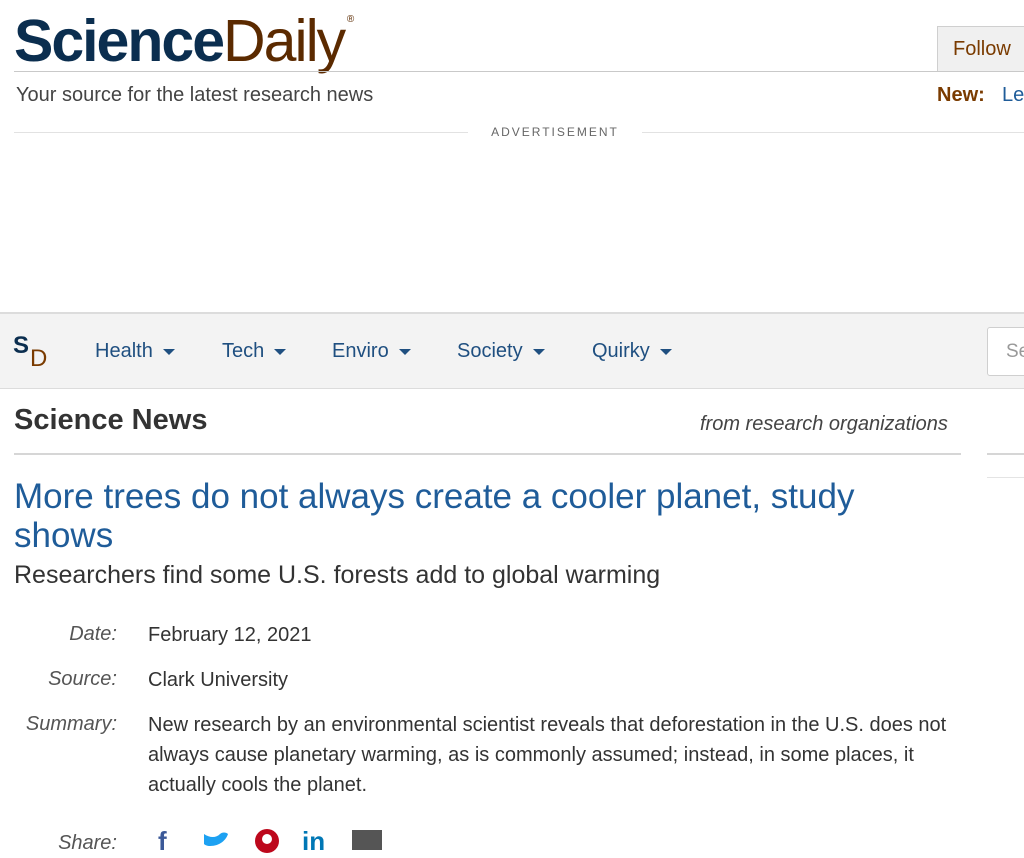 This screenshot has height=858, width=1024. Describe the element at coordinates (487, 454) in the screenshot. I see `section-divider` at that location.